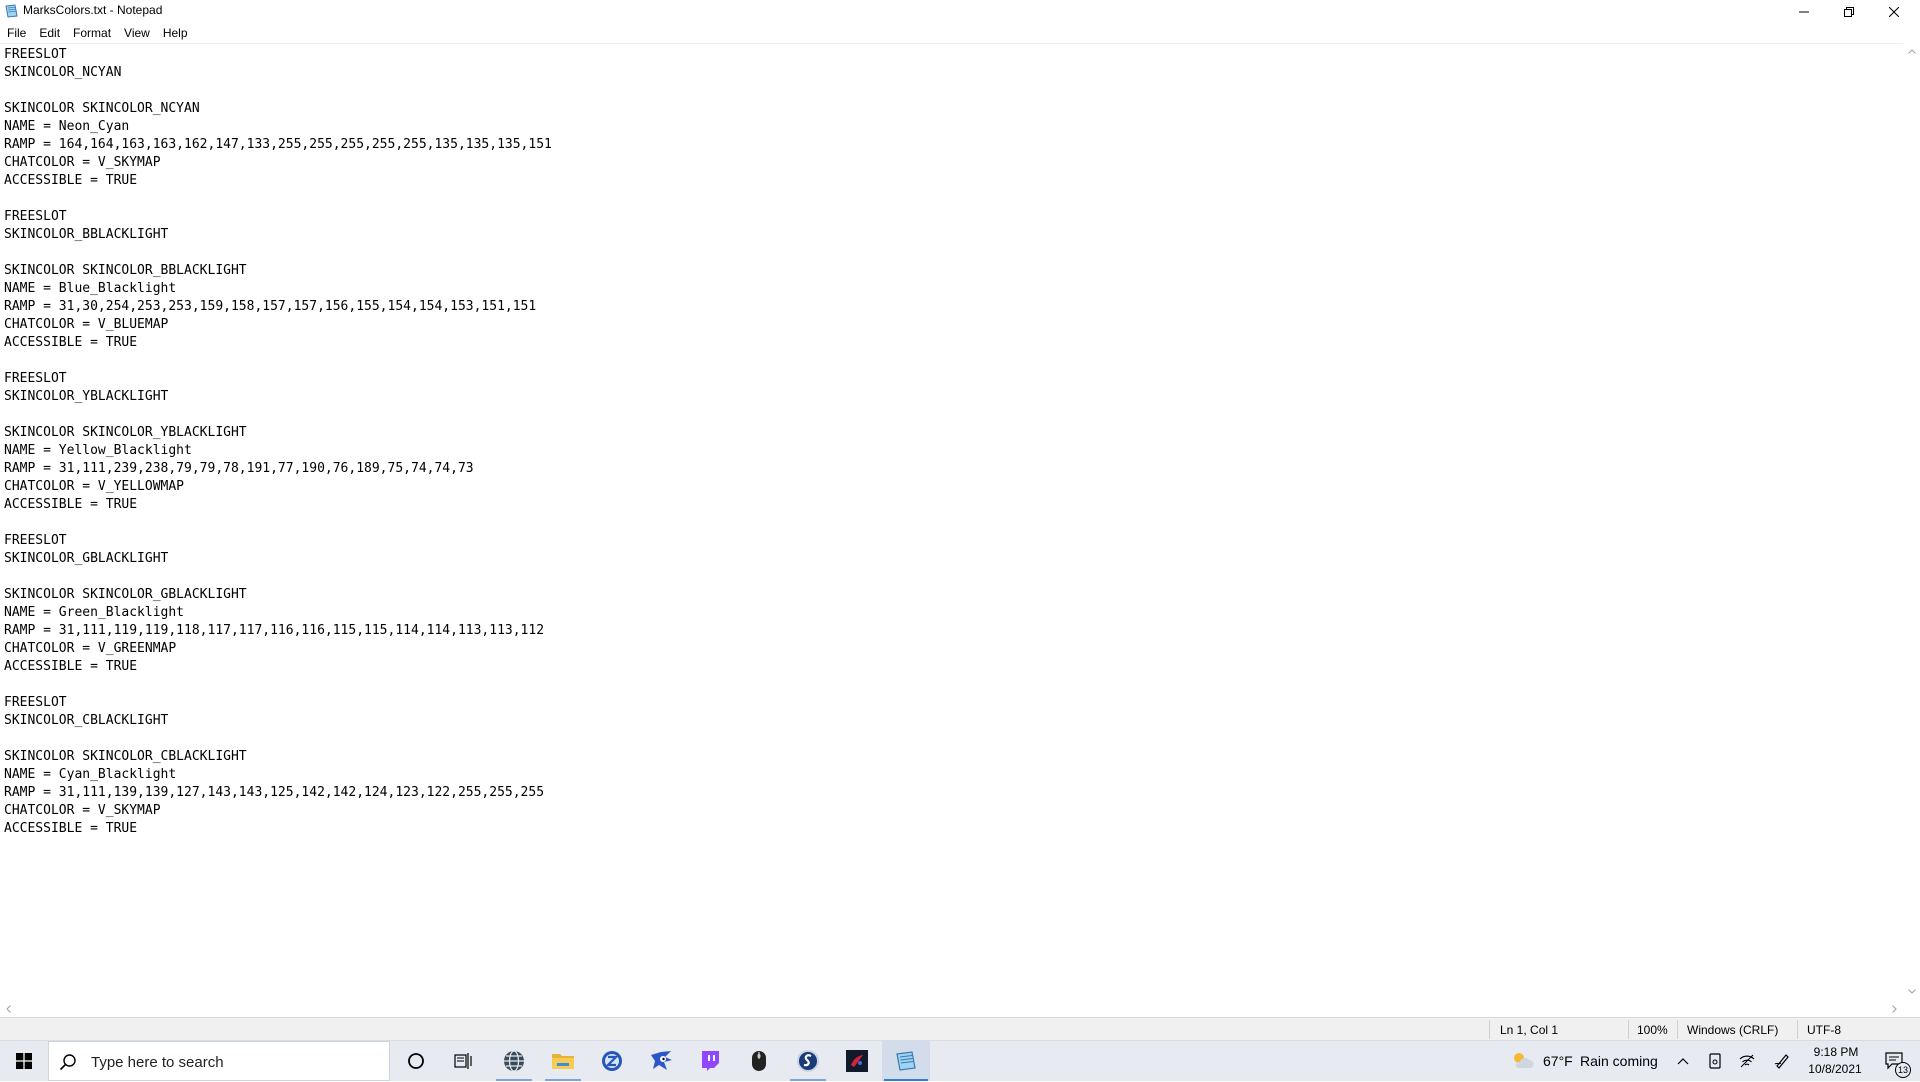  I want to click on twitch-app, so click(710, 1061).